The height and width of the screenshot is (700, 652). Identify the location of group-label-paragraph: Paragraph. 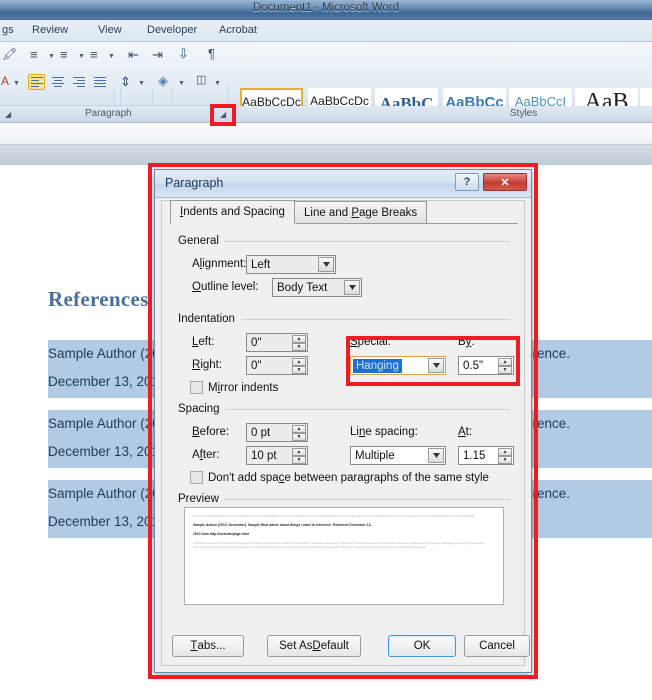
(108, 113).